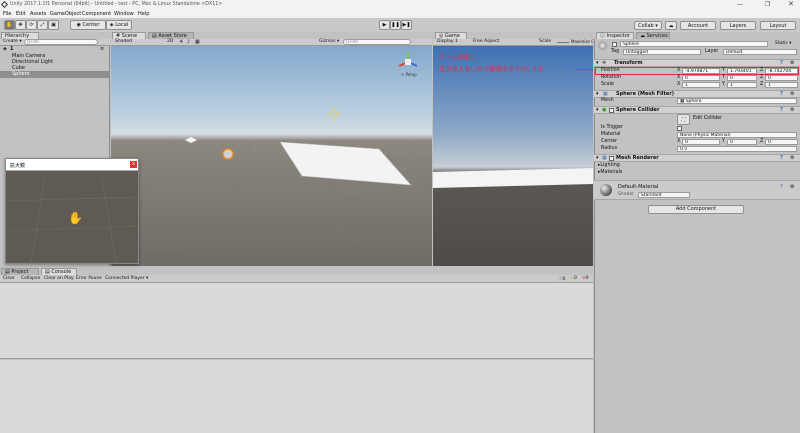  I want to click on physic-material-field: None (Physic Material), so click(737, 135).